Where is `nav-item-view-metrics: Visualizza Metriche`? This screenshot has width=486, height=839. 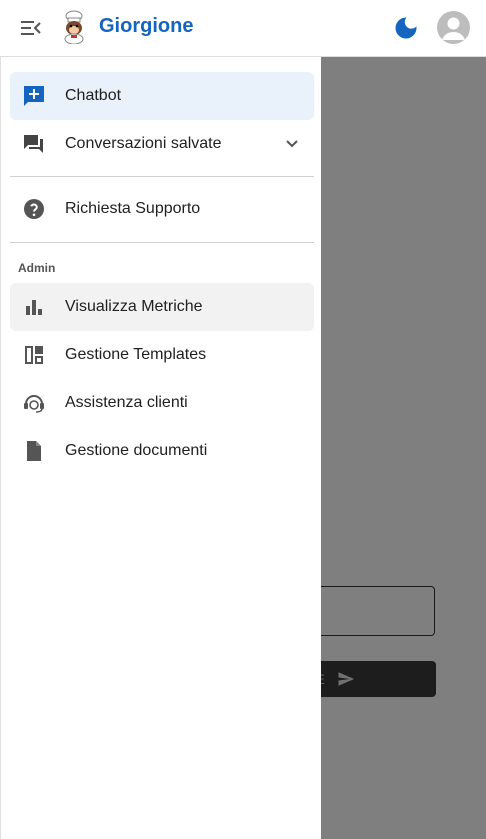
nav-item-view-metrics: Visualizza Metriche is located at coordinates (162, 307).